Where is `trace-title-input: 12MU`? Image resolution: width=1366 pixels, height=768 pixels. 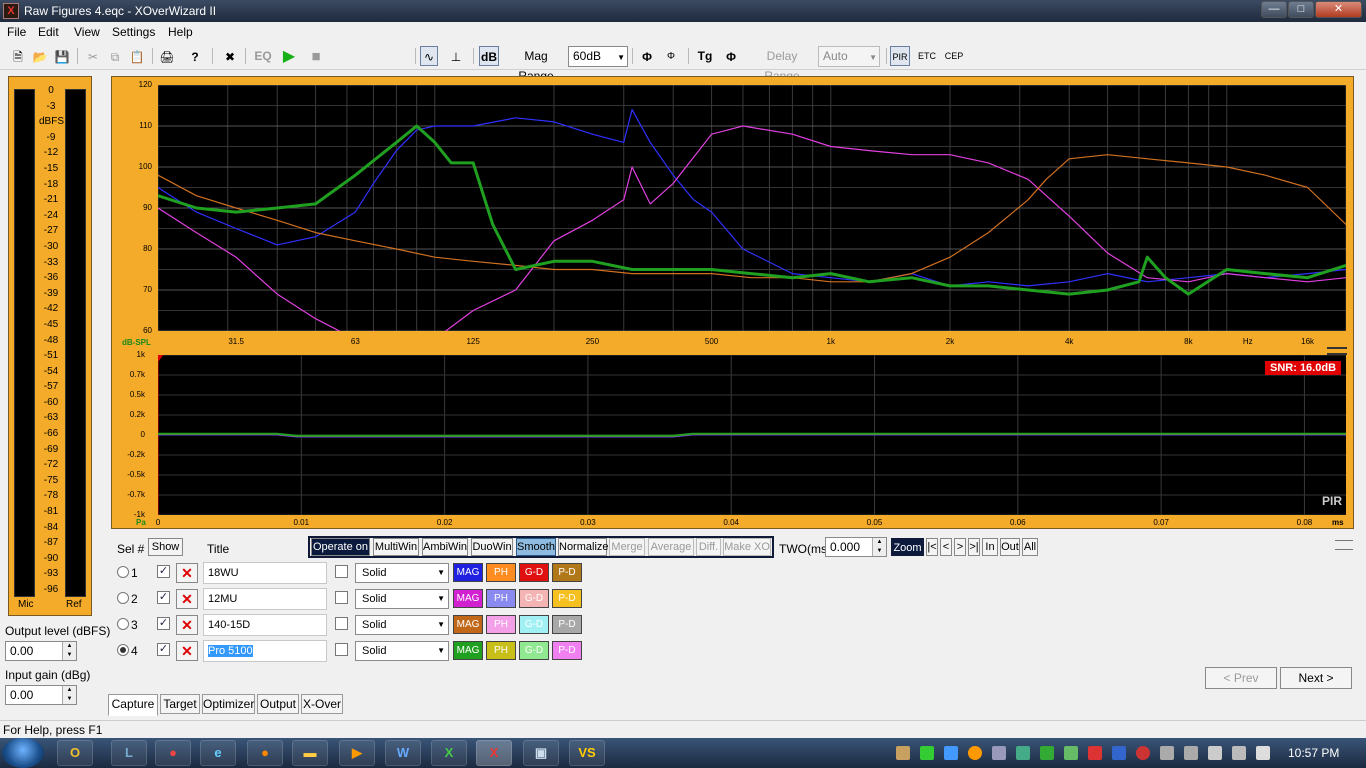 trace-title-input: 12MU is located at coordinates (265, 599).